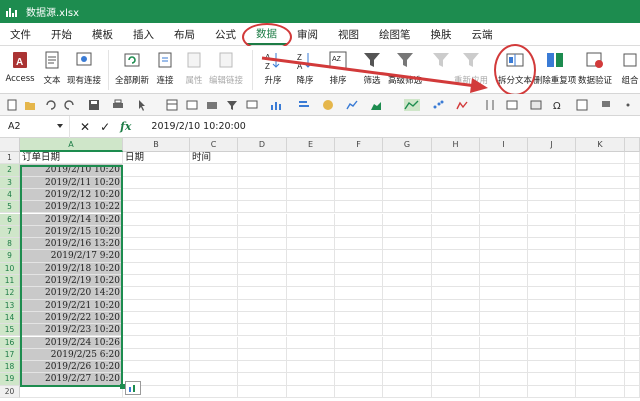 Image resolution: width=640 pixels, height=401 pixels. I want to click on table-cell: 2019/2/27 10:20, so click(71, 379).